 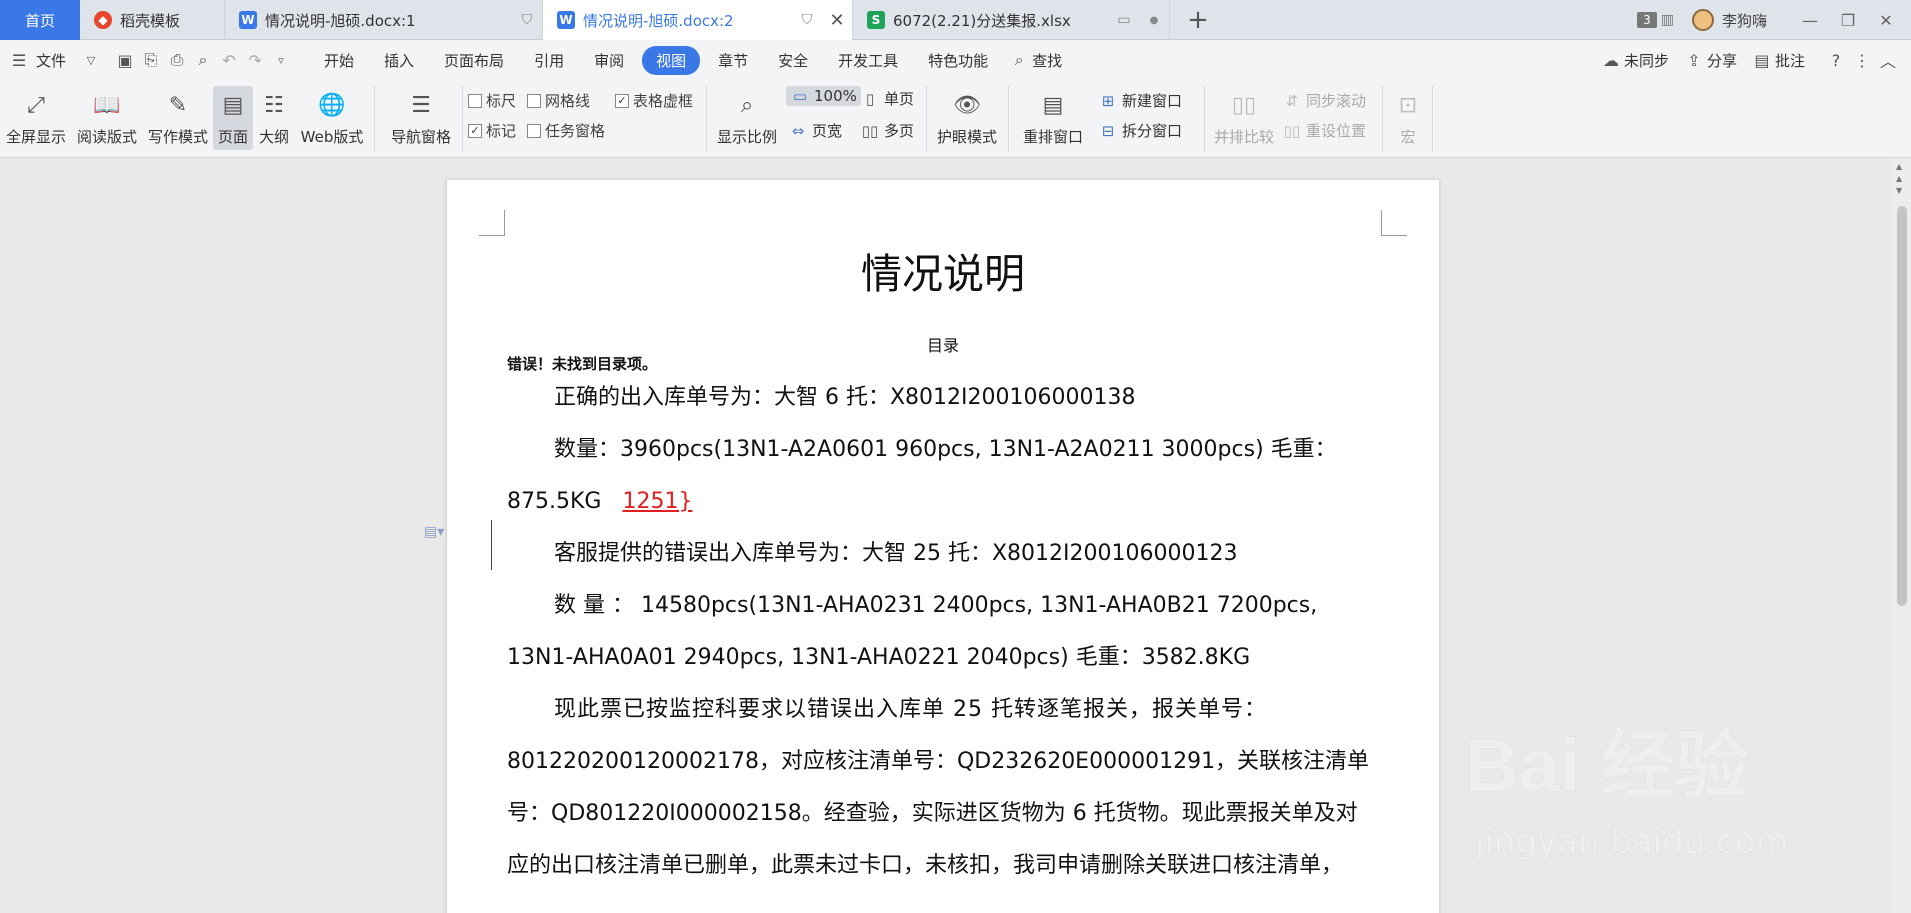 I want to click on pen-icon: ✎, so click(x=178, y=105).